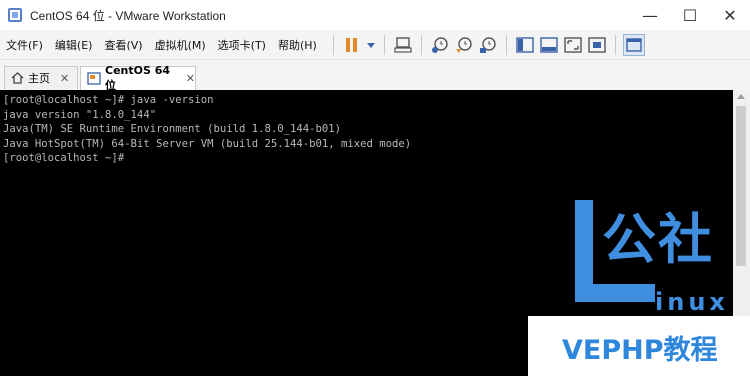 The height and width of the screenshot is (376, 750). I want to click on snapshot-icon, so click(440, 45).